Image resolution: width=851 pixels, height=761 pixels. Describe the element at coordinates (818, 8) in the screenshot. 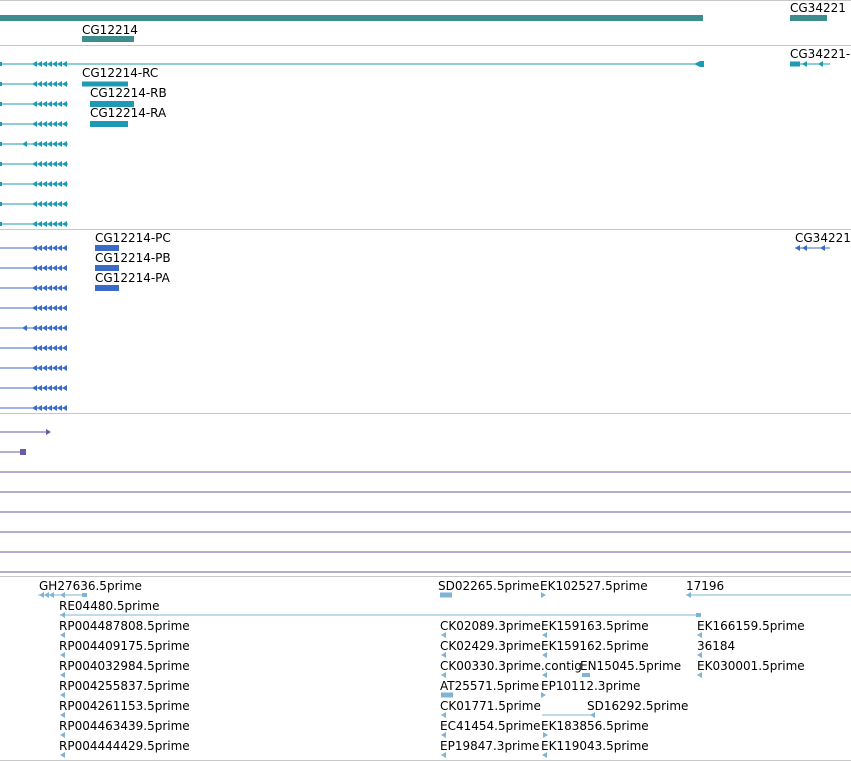

I see `gene-label: CG34221` at that location.